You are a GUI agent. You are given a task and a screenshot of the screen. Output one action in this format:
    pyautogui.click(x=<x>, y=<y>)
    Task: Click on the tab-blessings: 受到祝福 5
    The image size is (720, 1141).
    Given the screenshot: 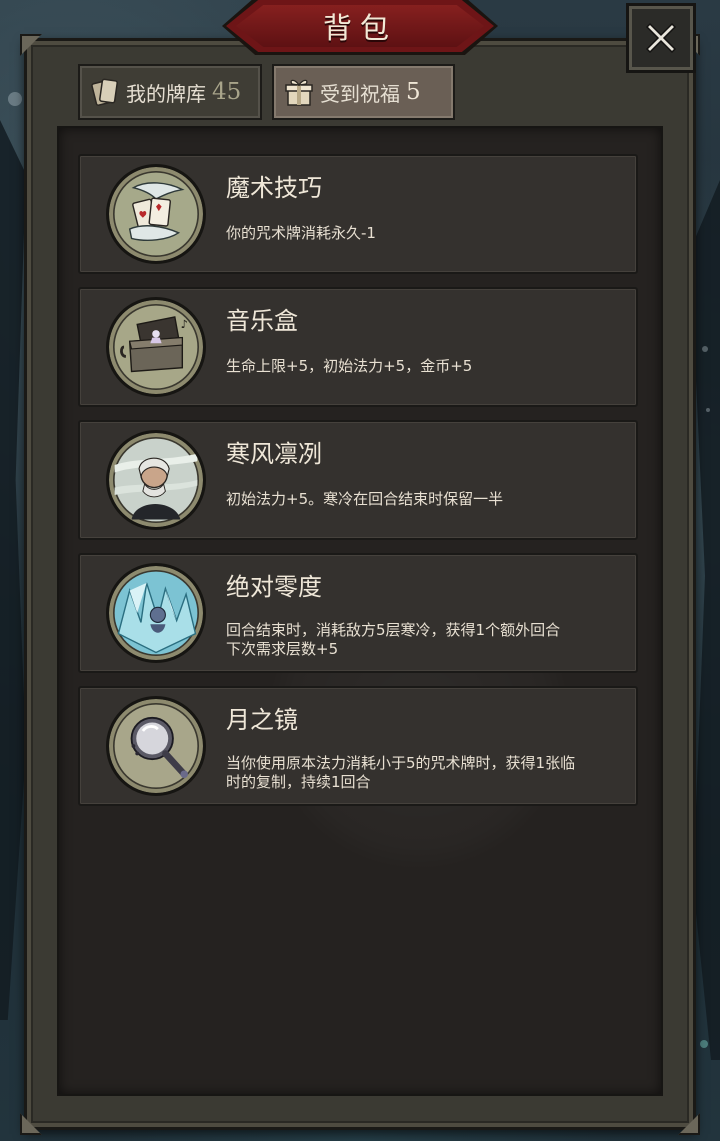 What is the action you would take?
    pyautogui.click(x=363, y=92)
    